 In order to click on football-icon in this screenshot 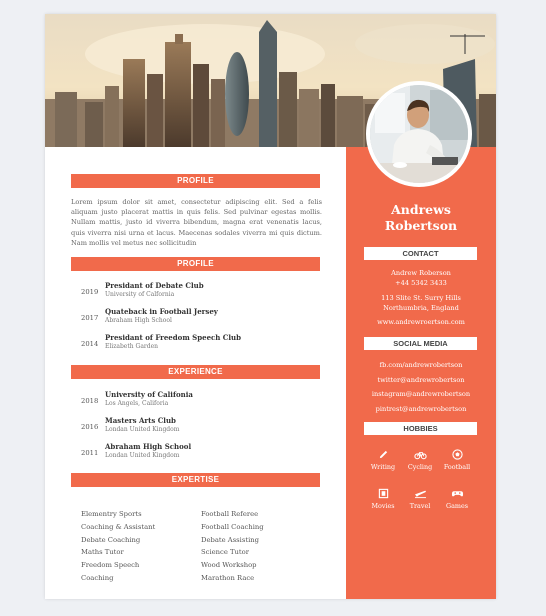, I will do `click(457, 454)`.